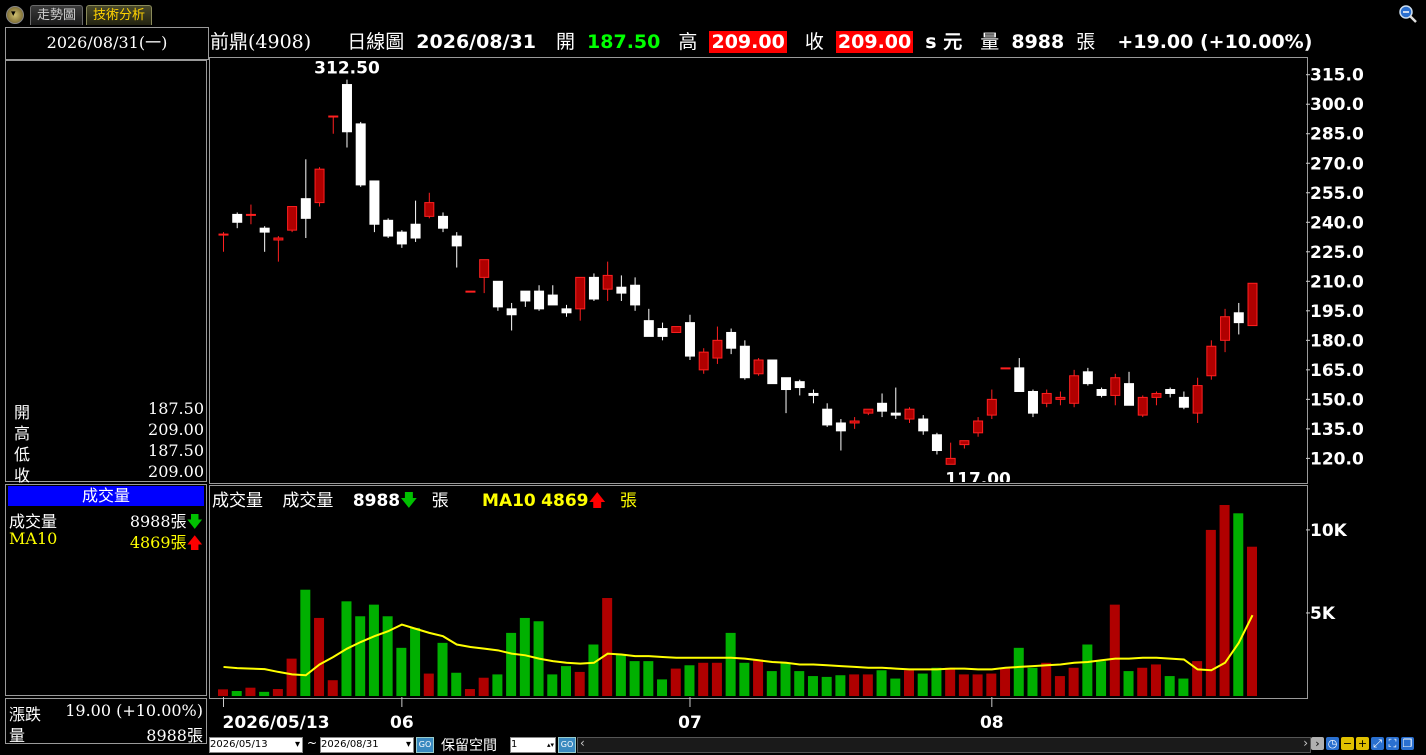 The width and height of the screenshot is (1426, 755). Describe the element at coordinates (690, 723) in the screenshot. I see `x-tick-label: 07` at that location.